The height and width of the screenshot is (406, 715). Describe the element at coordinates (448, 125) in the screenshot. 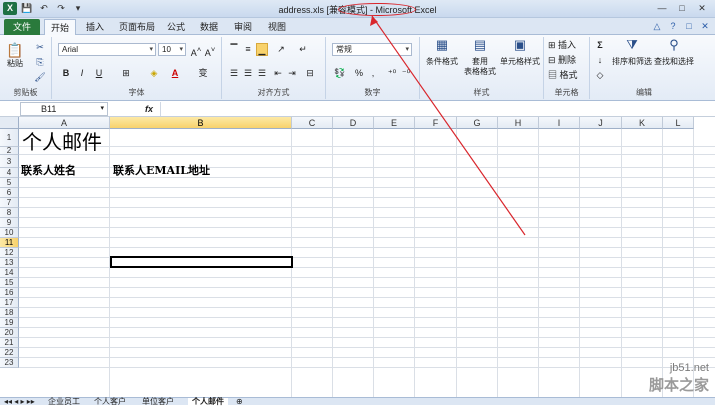

I see `annotation-arrow` at that location.